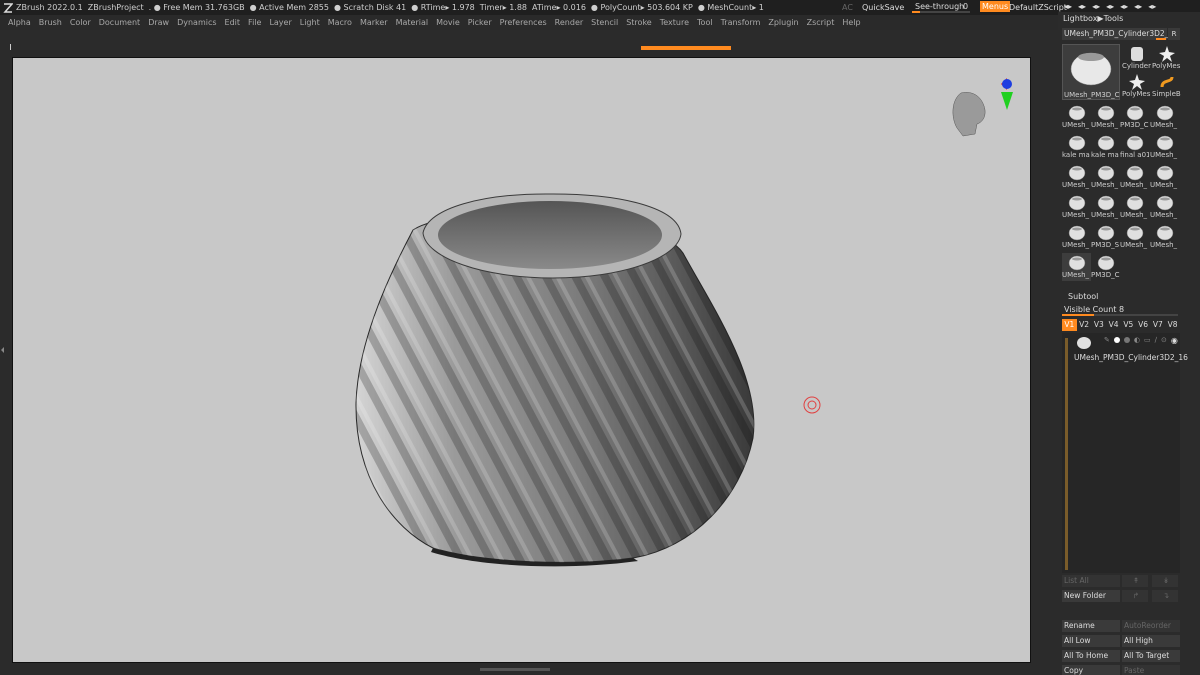  What do you see at coordinates (1091, 670) in the screenshot?
I see `copy-button: Copy` at bounding box center [1091, 670].